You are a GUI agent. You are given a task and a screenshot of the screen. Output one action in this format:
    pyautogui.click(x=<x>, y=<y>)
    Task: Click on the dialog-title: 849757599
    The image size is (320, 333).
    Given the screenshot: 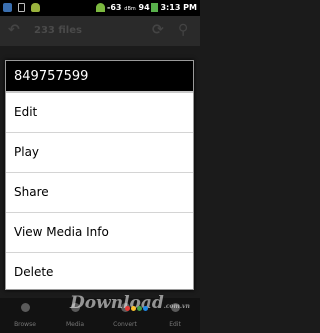 What is the action you would take?
    pyautogui.click(x=51, y=76)
    